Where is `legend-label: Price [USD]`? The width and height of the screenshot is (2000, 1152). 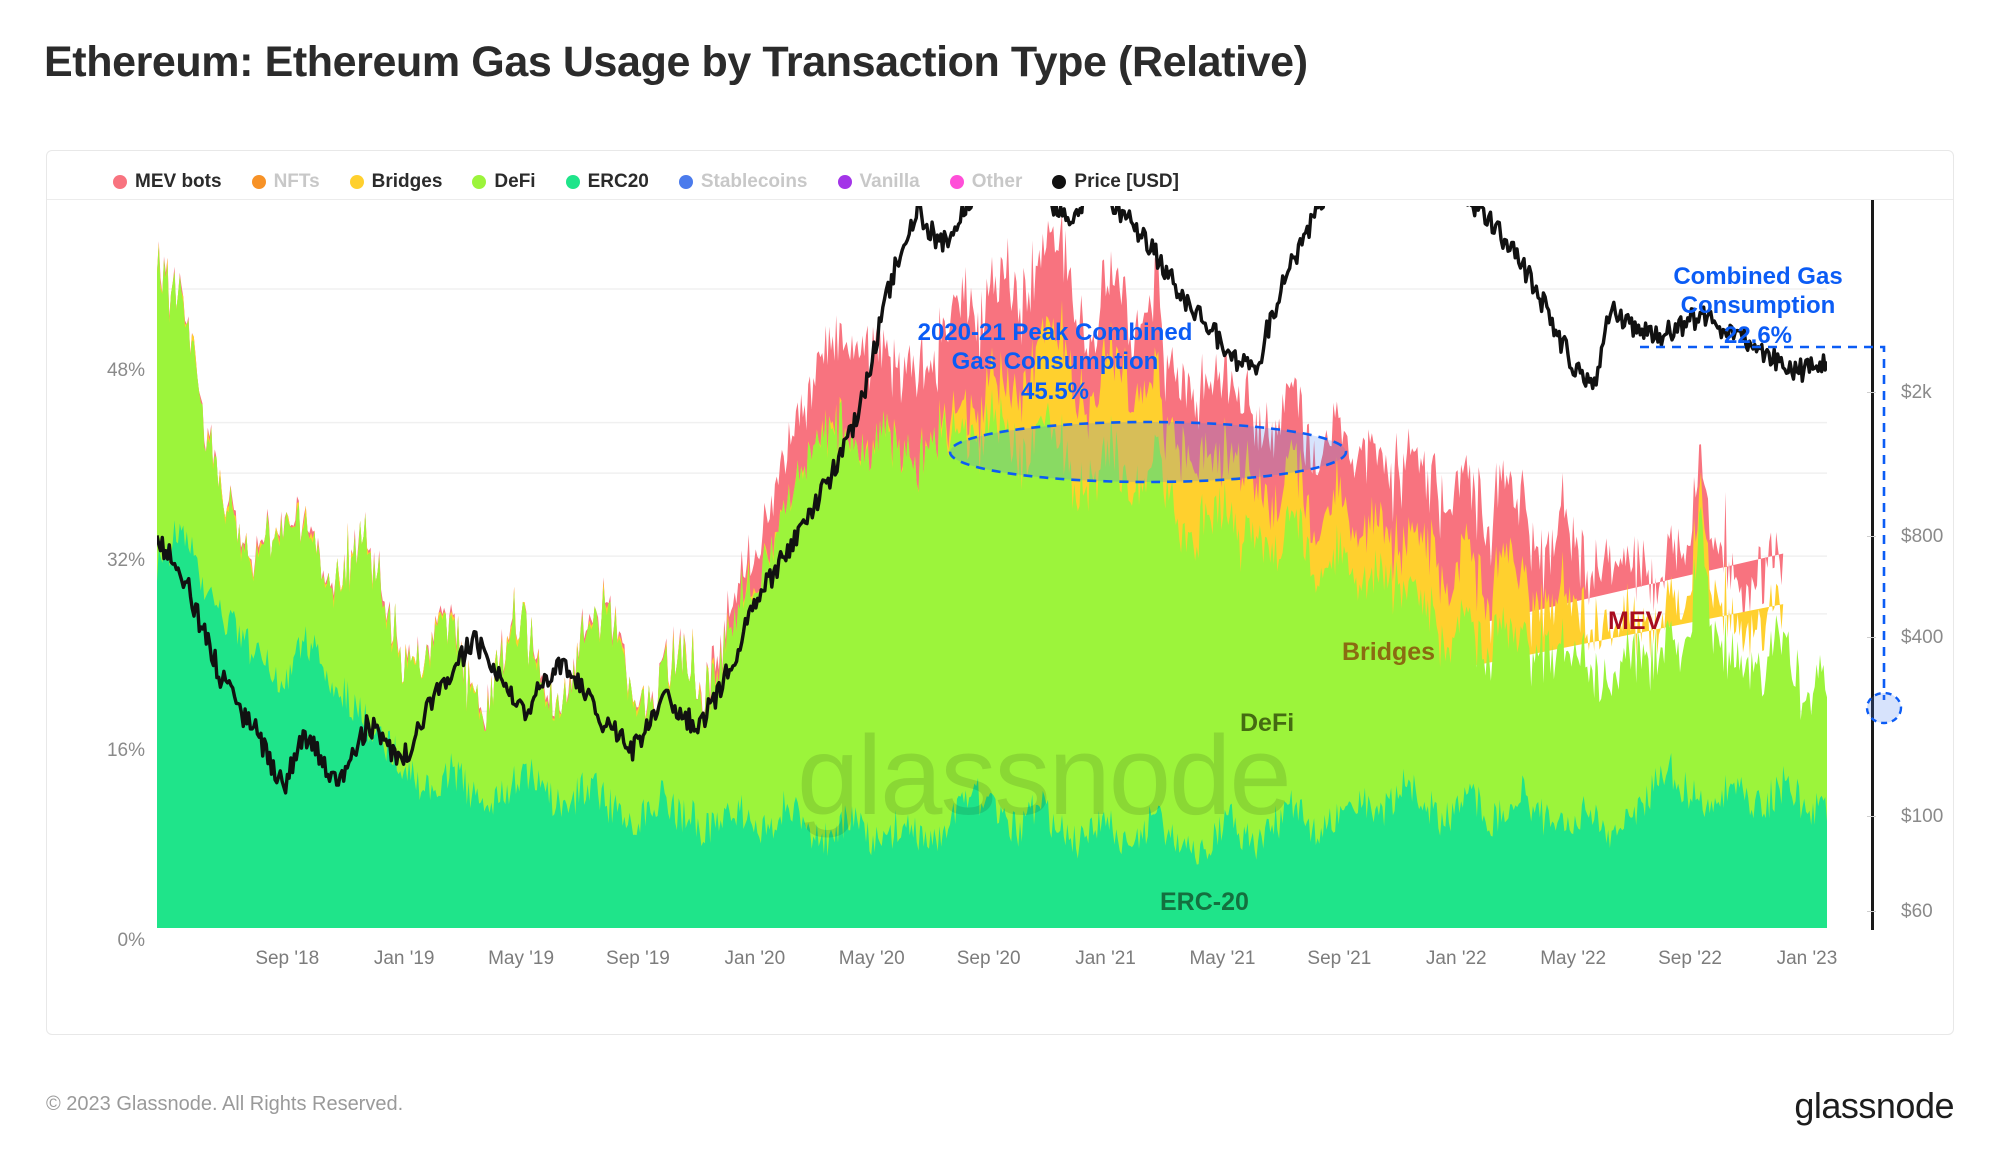
legend-label: Price [USD] is located at coordinates (1126, 181).